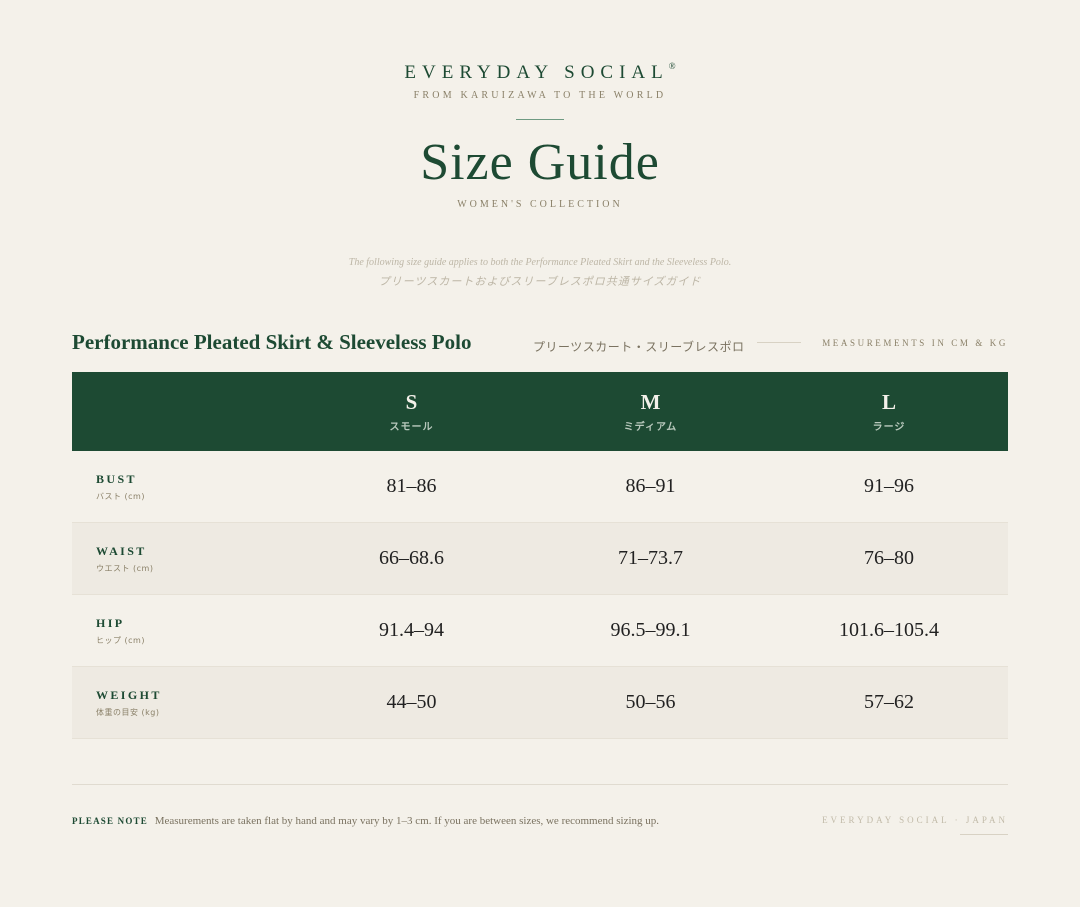 The image size is (1080, 907). I want to click on table-row-weight: WEIGHT 体重の目安 (kg) 44–50 50–56 57–62, so click(540, 702).